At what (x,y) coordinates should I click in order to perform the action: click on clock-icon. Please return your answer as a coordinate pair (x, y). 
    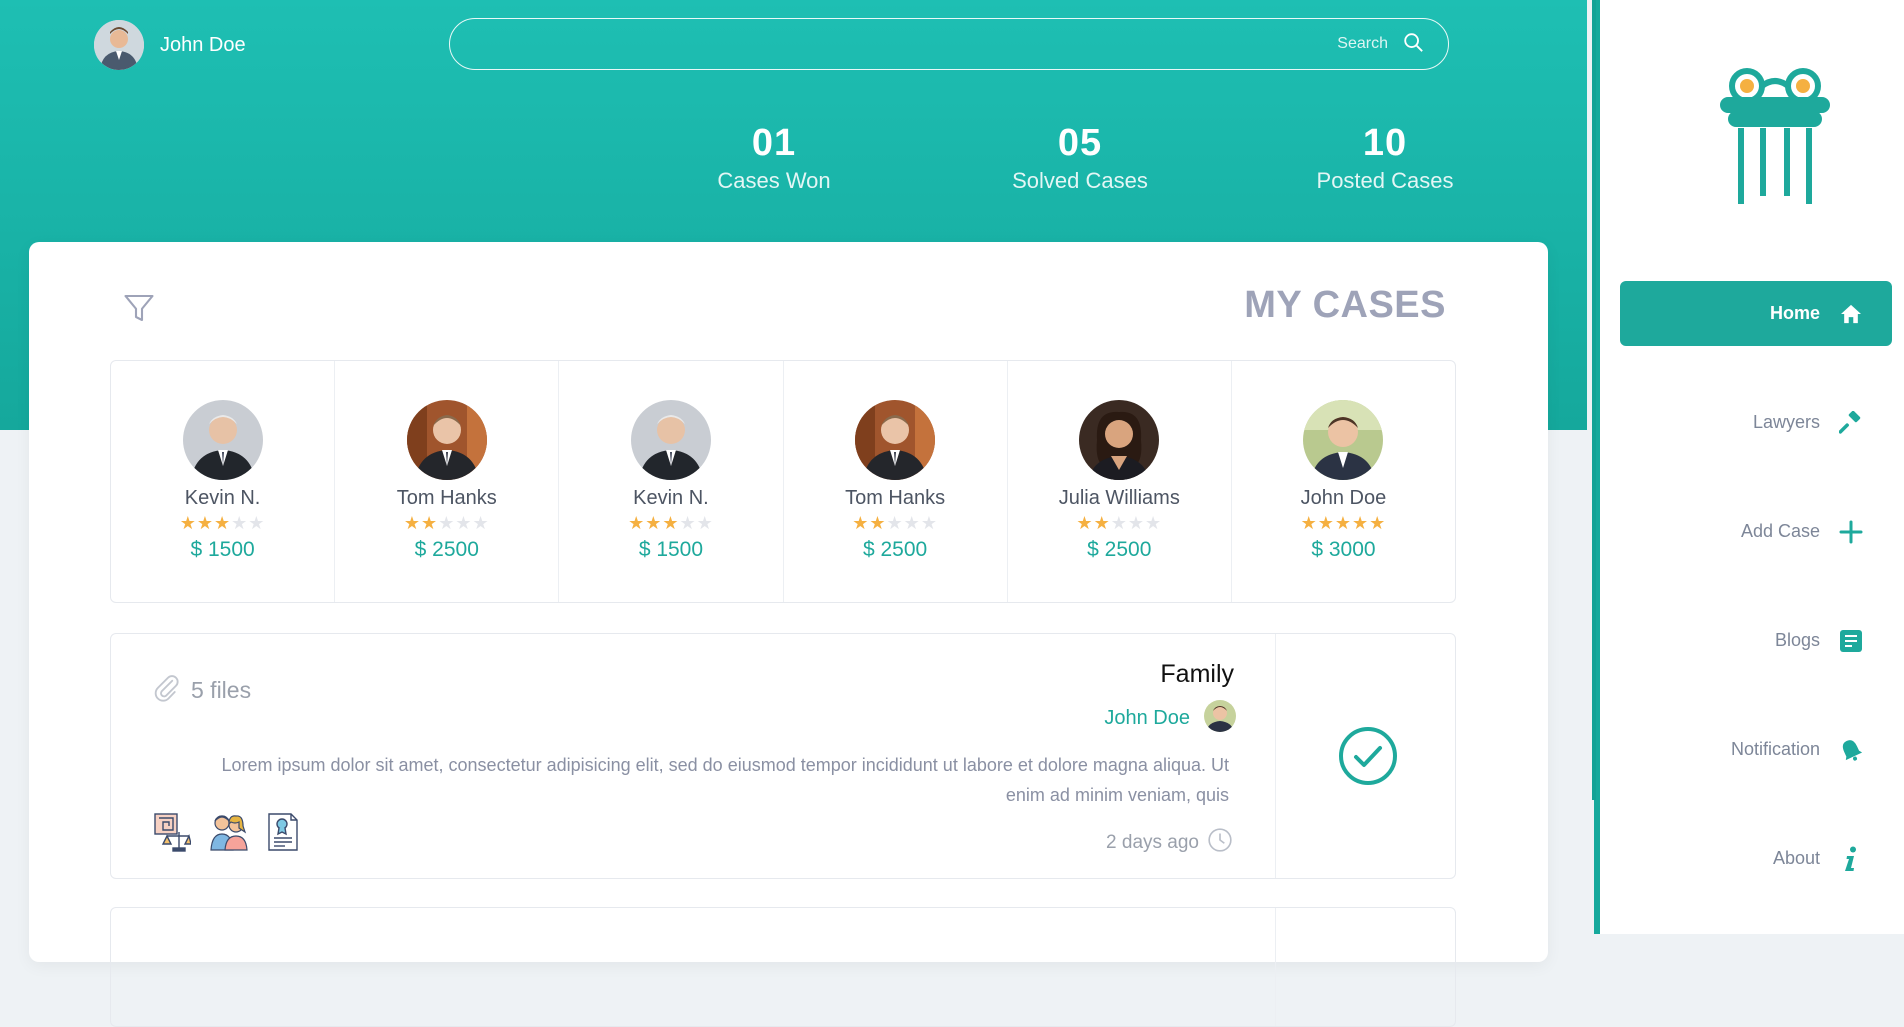
    Looking at the image, I should click on (1220, 843).